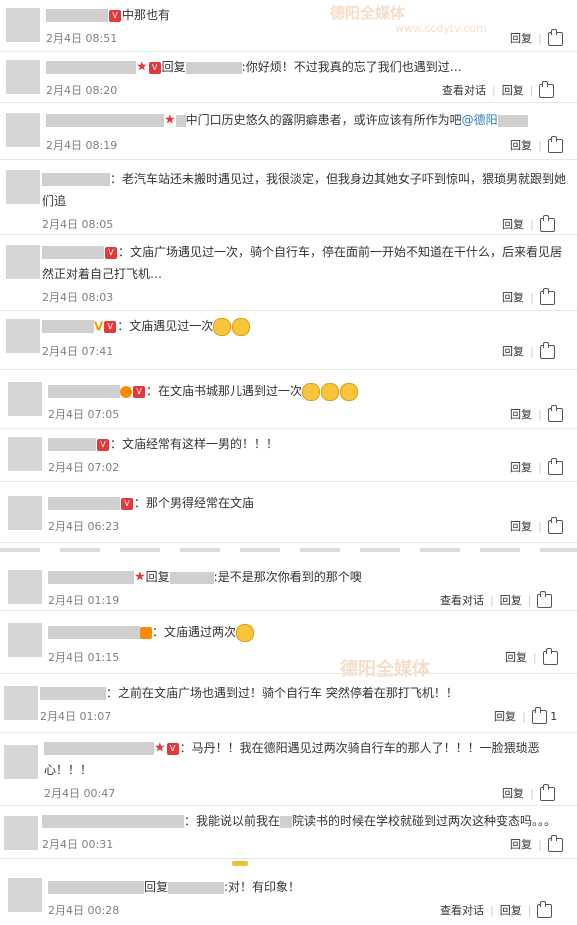 The image size is (577, 925). What do you see at coordinates (240, 863) in the screenshot?
I see `divider-ornament` at bounding box center [240, 863].